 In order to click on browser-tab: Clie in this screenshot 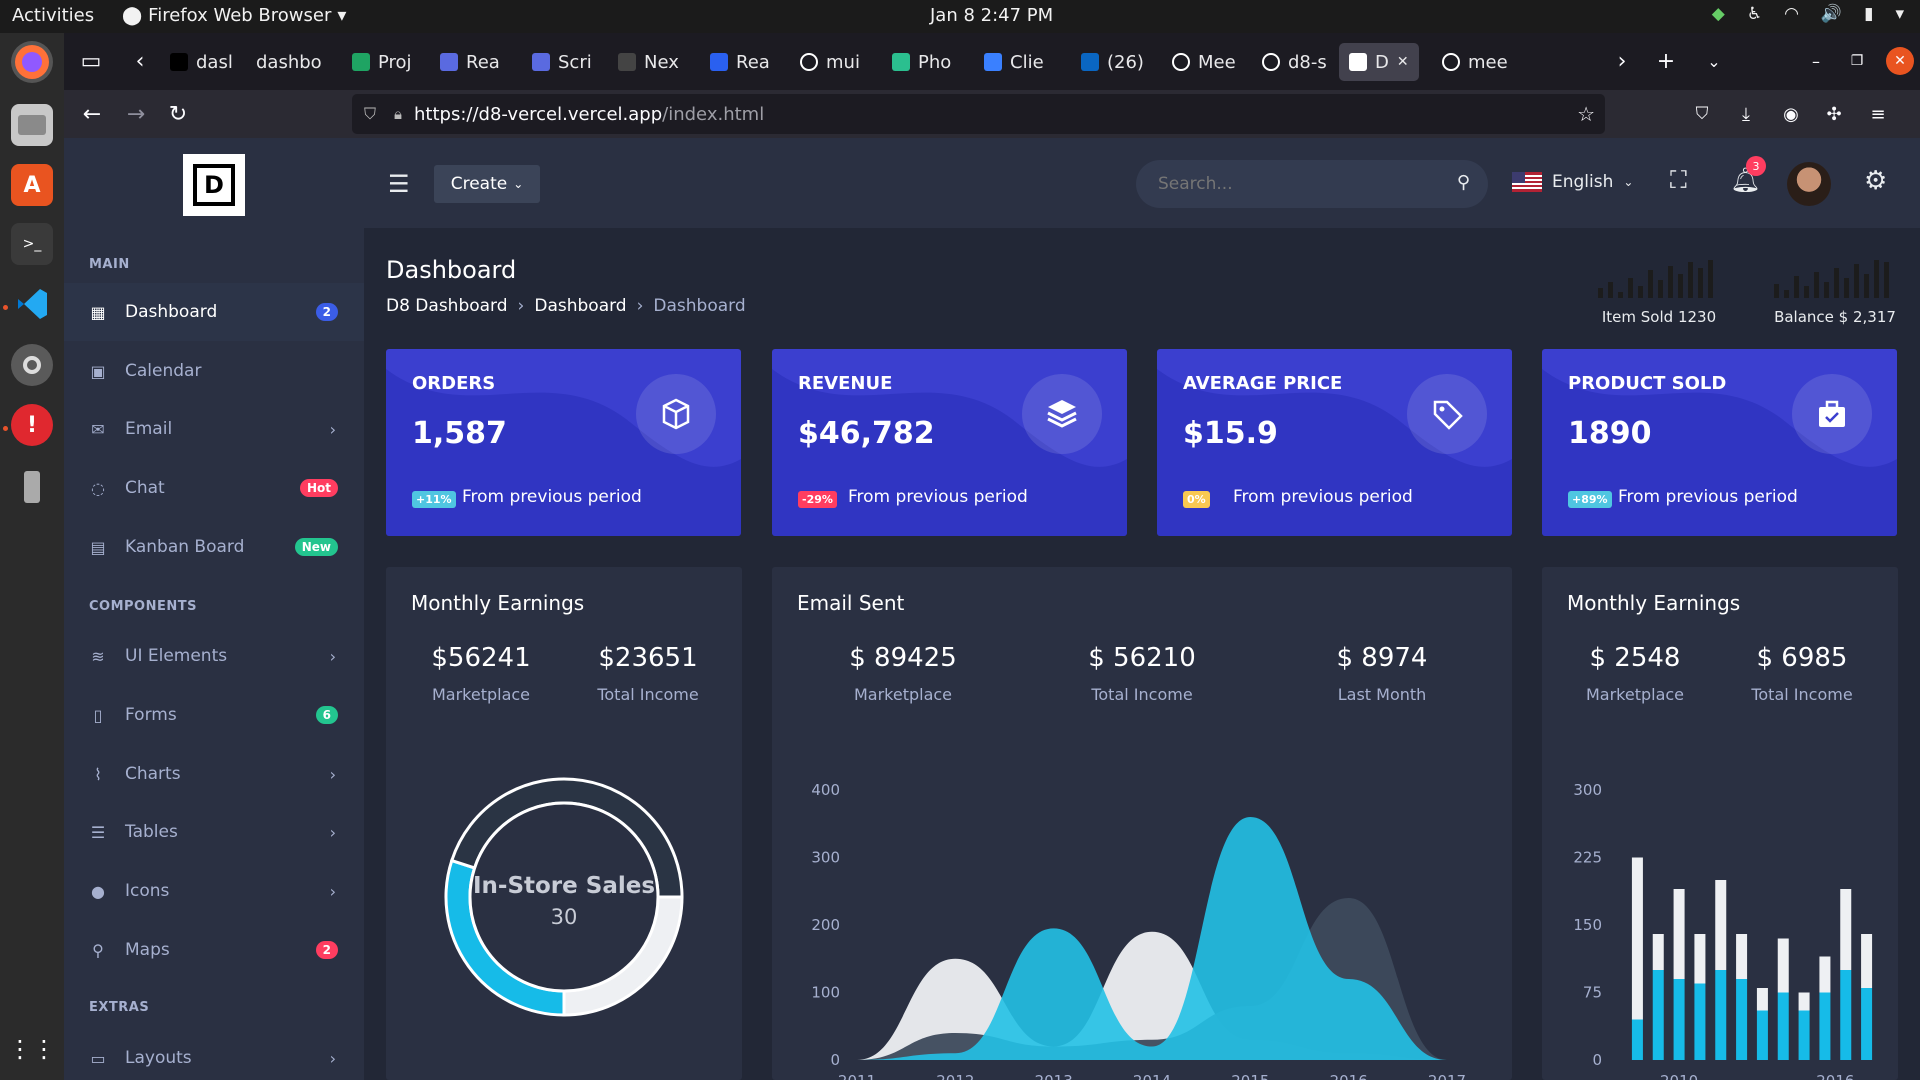, I will do `click(1014, 62)`.